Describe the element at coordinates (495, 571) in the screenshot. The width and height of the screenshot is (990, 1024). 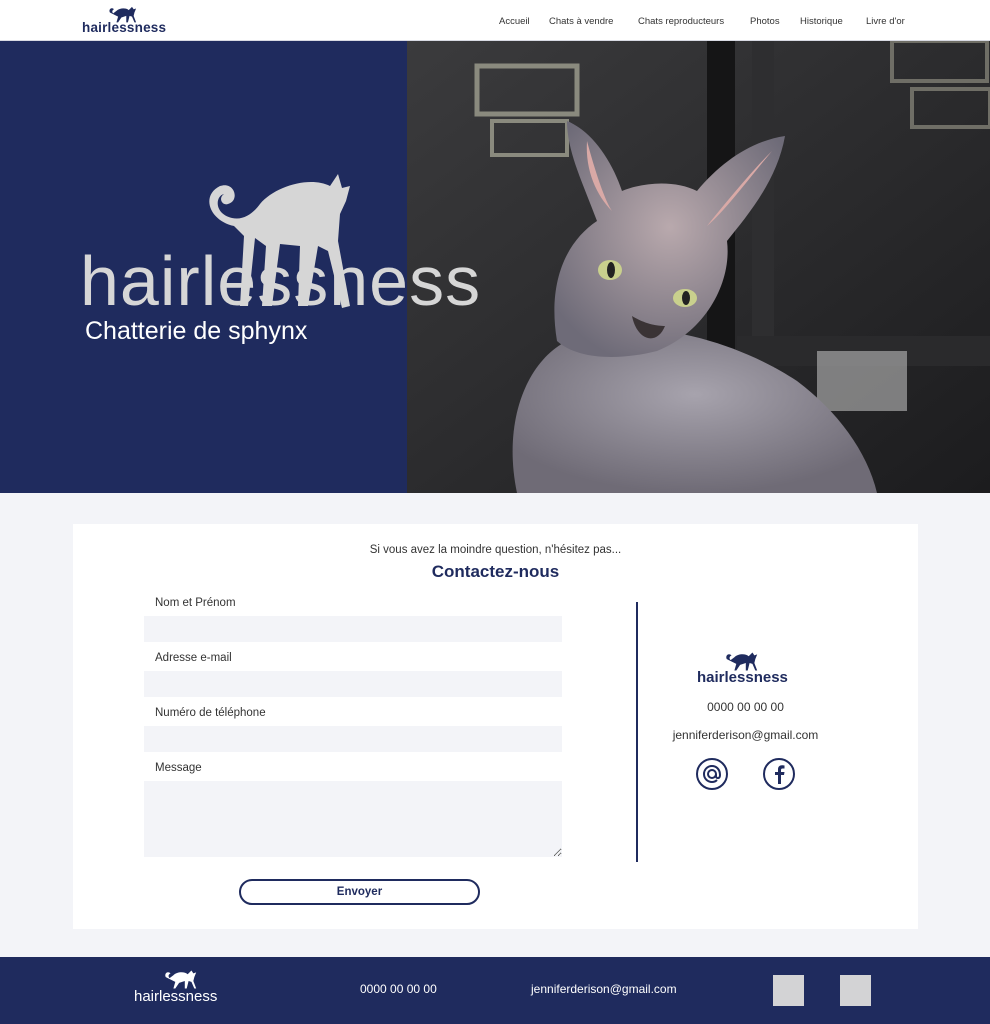
I see `contact-title: Contactez-nous` at that location.